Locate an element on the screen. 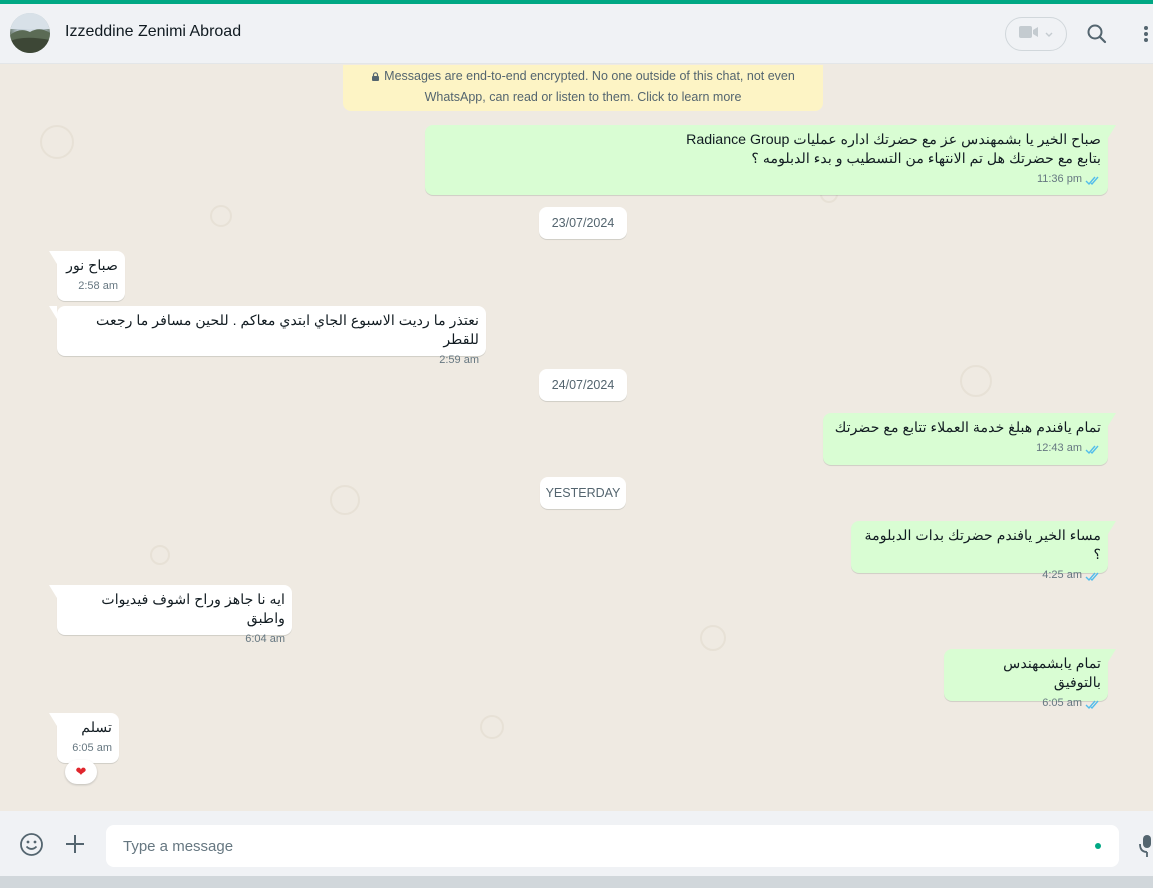  message-outgoing: تمام يابشمهندس بالتوفيق 6:05 am is located at coordinates (1030, 679).